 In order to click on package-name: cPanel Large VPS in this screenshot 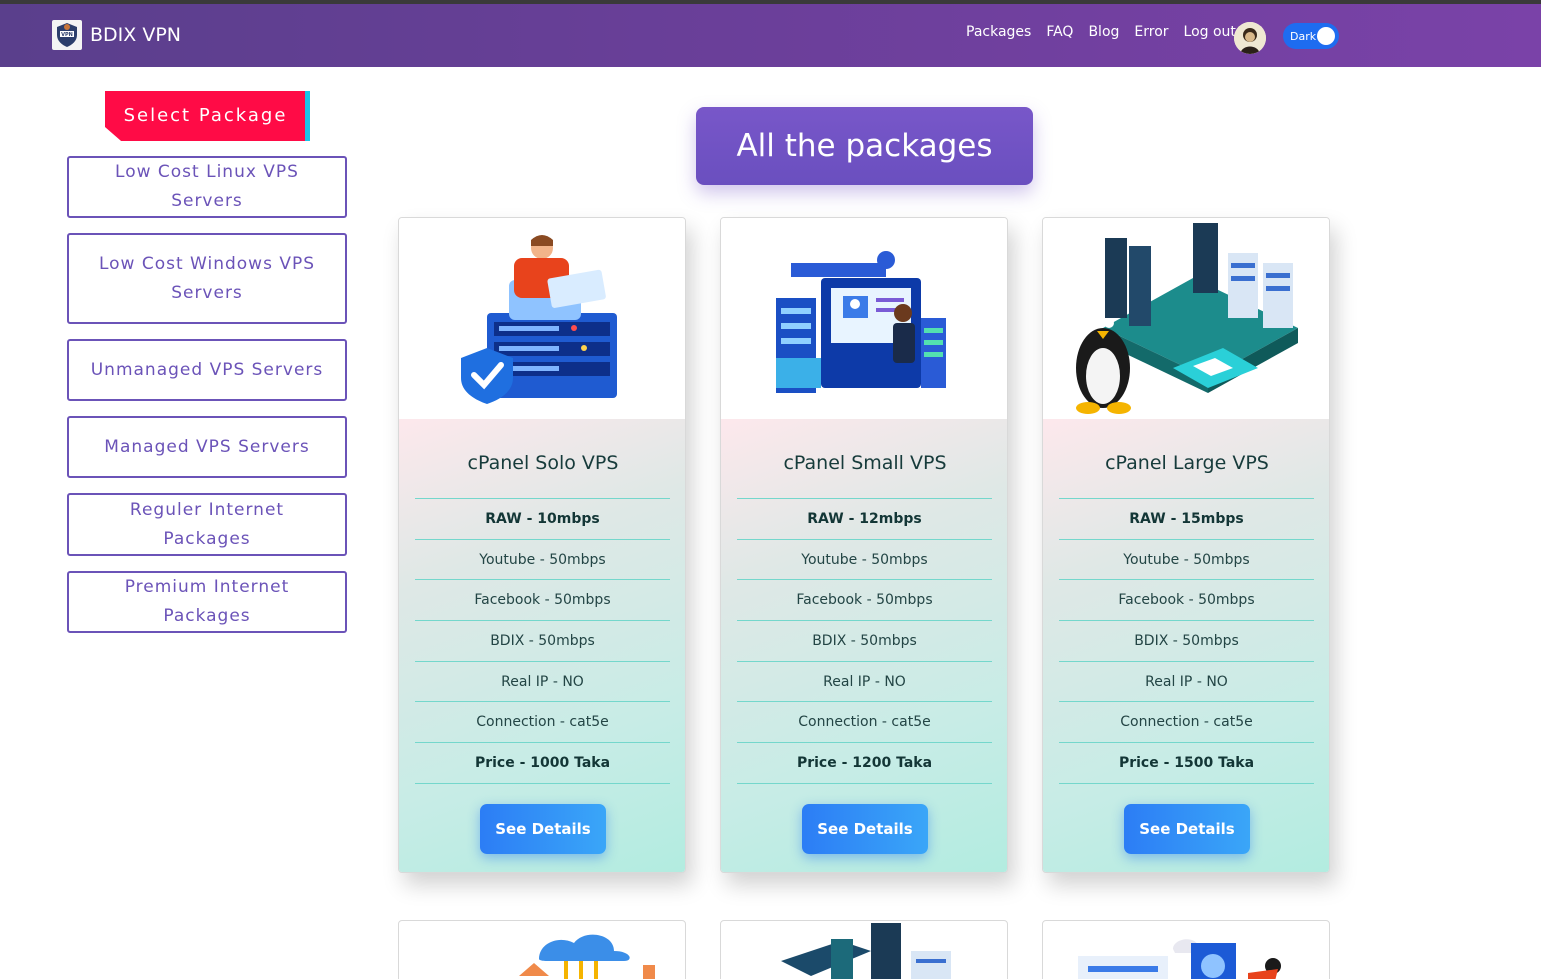, I will do `click(1187, 463)`.